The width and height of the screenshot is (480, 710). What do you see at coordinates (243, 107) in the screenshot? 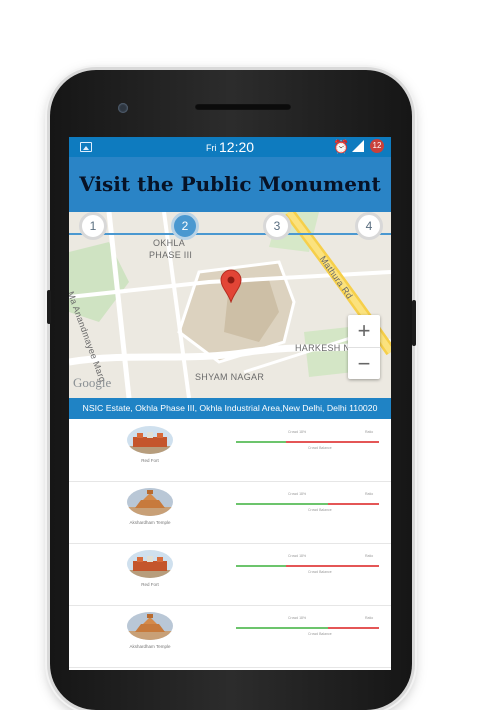
I see `earpiece-speaker` at bounding box center [243, 107].